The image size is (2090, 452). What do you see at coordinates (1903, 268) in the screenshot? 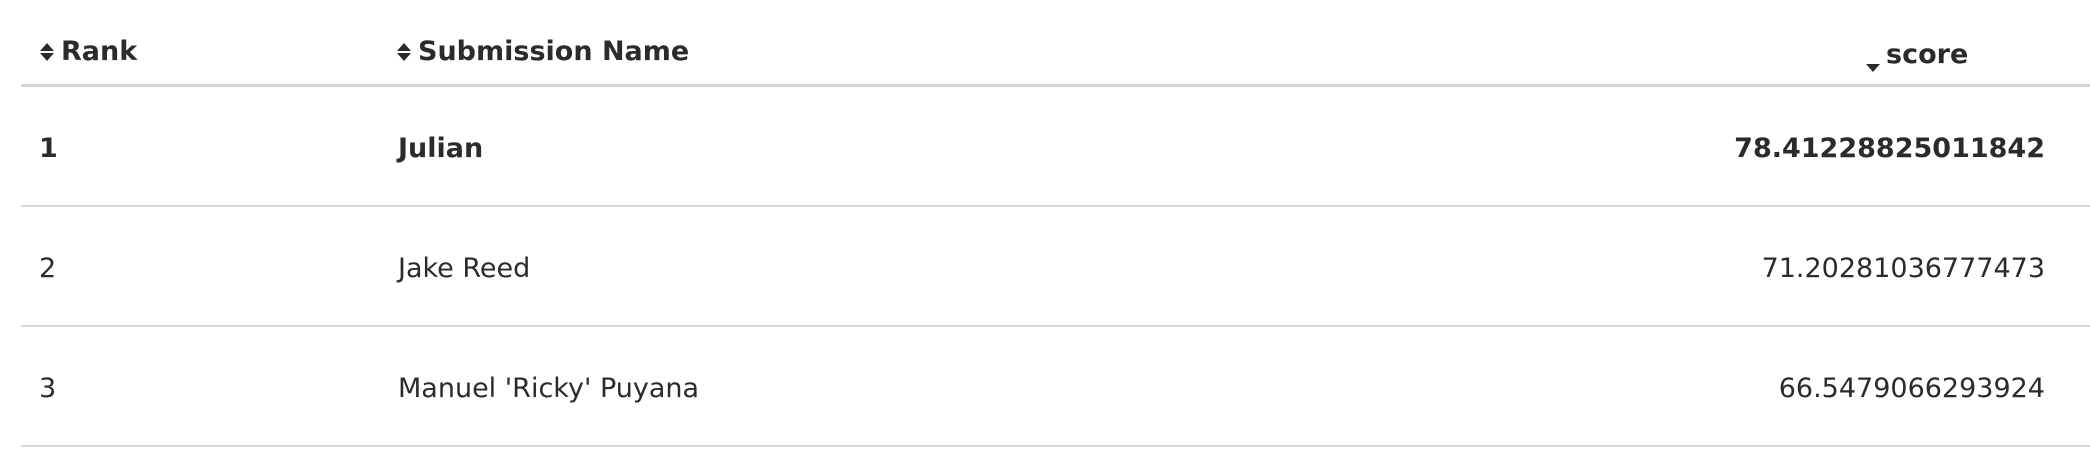
I see `score-cell: 71.20281036777473` at bounding box center [1903, 268].